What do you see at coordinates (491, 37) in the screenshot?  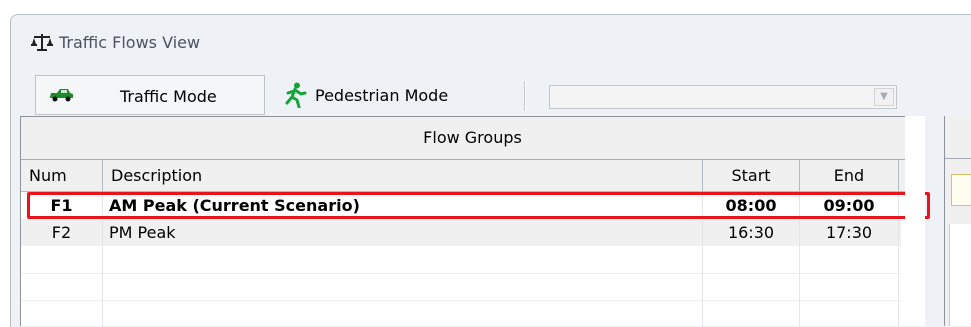 I see `title-bar: Traffic Flows View` at bounding box center [491, 37].